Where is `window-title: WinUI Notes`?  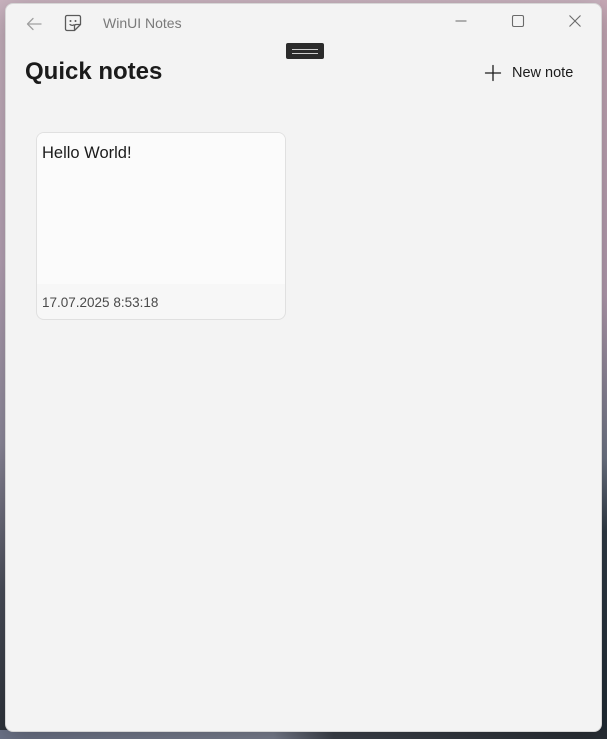
window-title: WinUI Notes is located at coordinates (142, 23).